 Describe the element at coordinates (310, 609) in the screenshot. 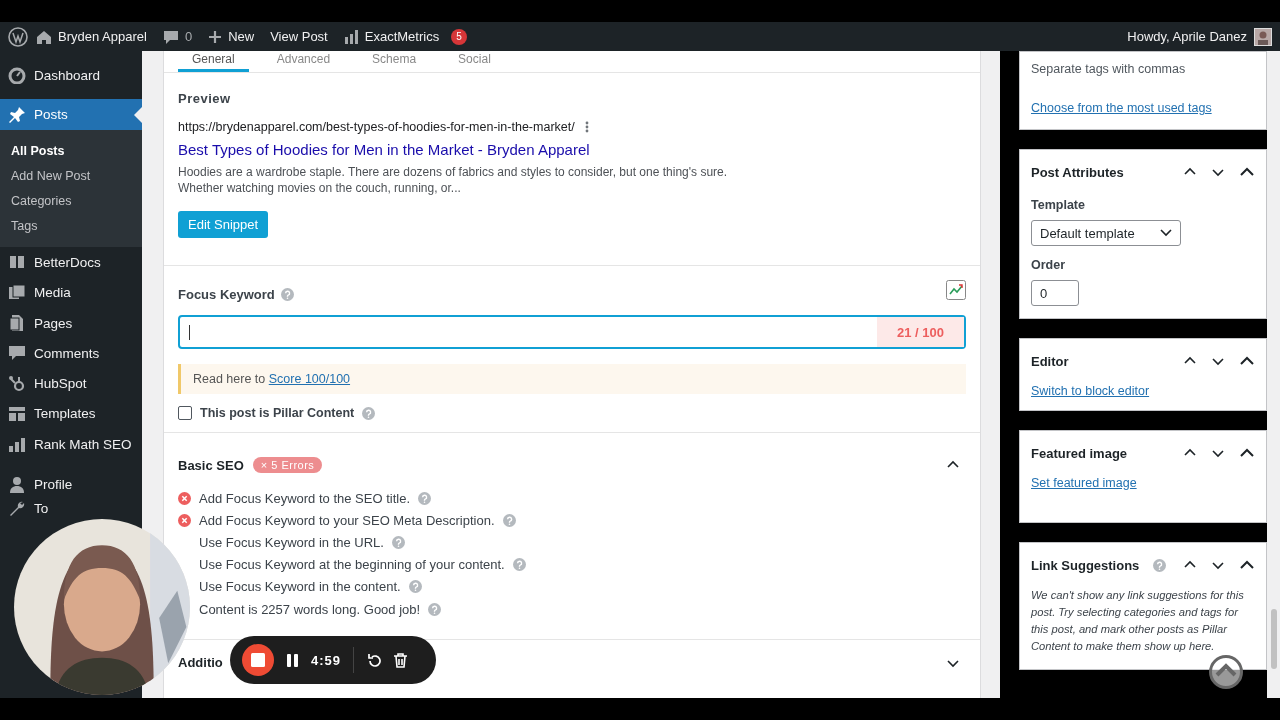

I see `seo-check-text: Content is 2257 words long. Good job!` at that location.